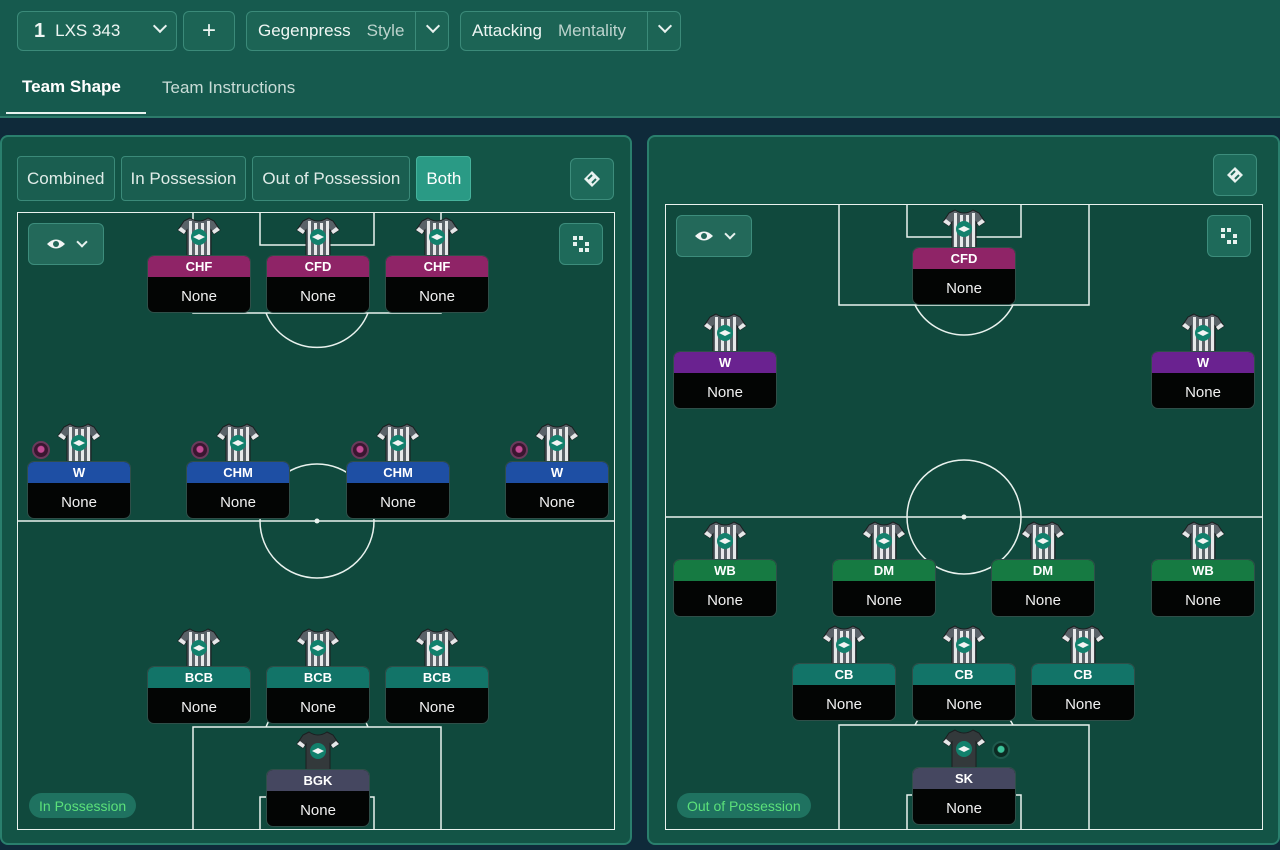 The width and height of the screenshot is (1280, 850). I want to click on grid-icon, so click(1229, 236).